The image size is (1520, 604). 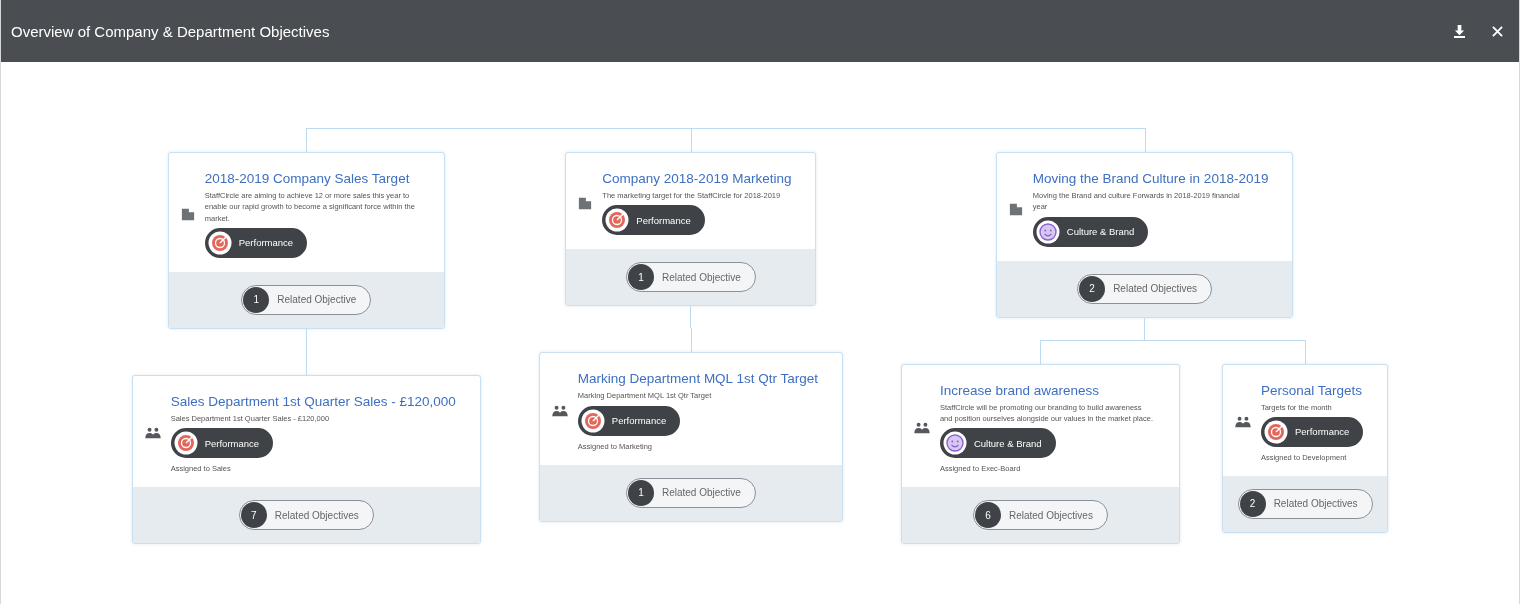 What do you see at coordinates (313, 401) in the screenshot?
I see `objective-title: Sales Department 1st Quarter Sales - £120,000` at bounding box center [313, 401].